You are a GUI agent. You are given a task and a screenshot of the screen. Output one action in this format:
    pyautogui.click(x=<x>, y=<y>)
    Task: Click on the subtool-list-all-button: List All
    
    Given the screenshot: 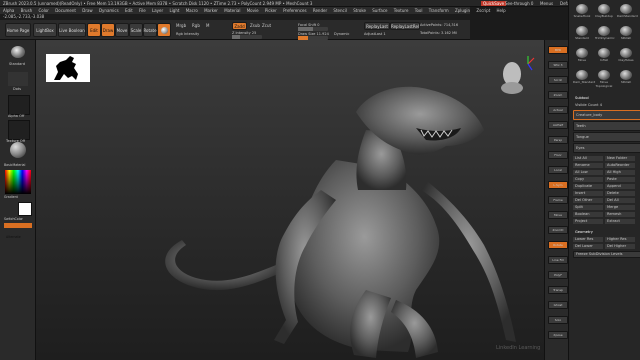 What is the action you would take?
    pyautogui.click(x=588, y=158)
    